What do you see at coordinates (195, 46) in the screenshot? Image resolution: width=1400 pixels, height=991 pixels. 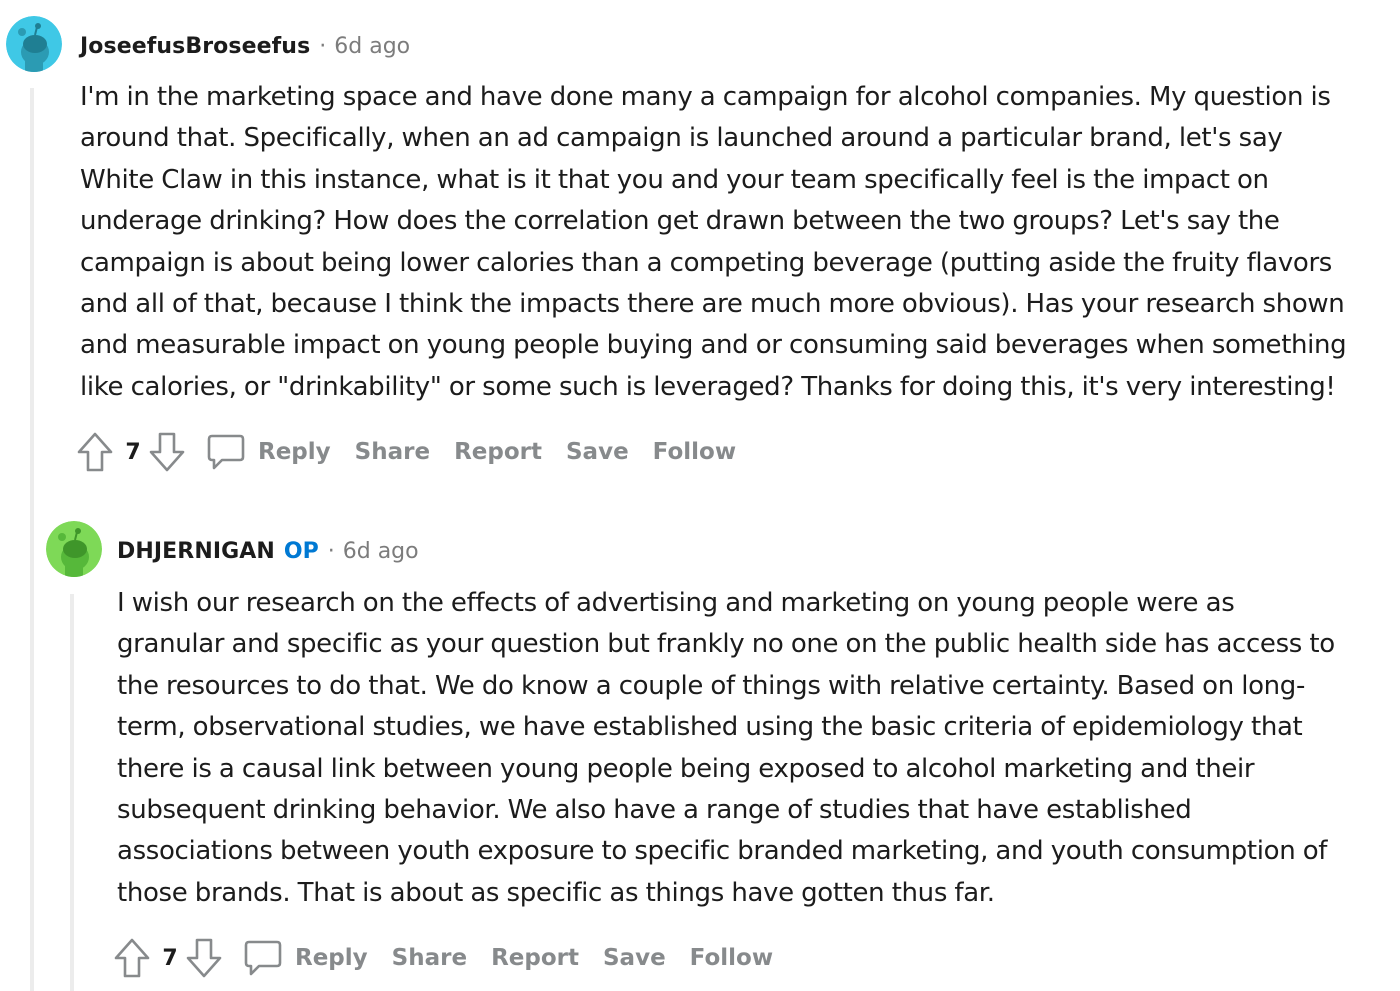 I see `username: JoseefusBroseefus` at bounding box center [195, 46].